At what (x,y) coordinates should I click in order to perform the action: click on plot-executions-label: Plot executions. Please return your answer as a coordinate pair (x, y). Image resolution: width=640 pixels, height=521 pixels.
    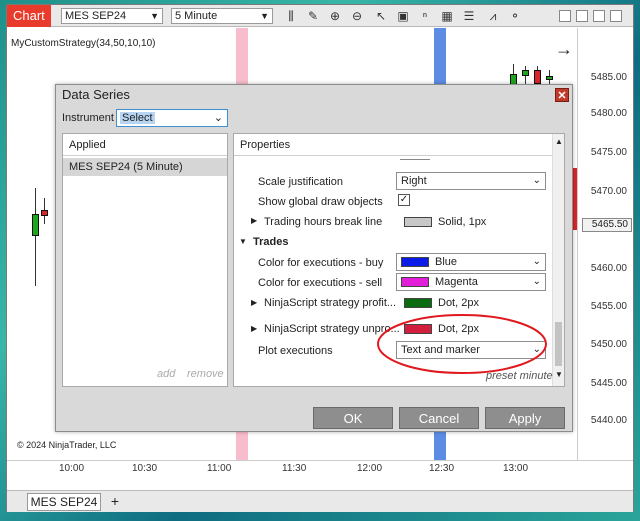
    Looking at the image, I should click on (295, 351).